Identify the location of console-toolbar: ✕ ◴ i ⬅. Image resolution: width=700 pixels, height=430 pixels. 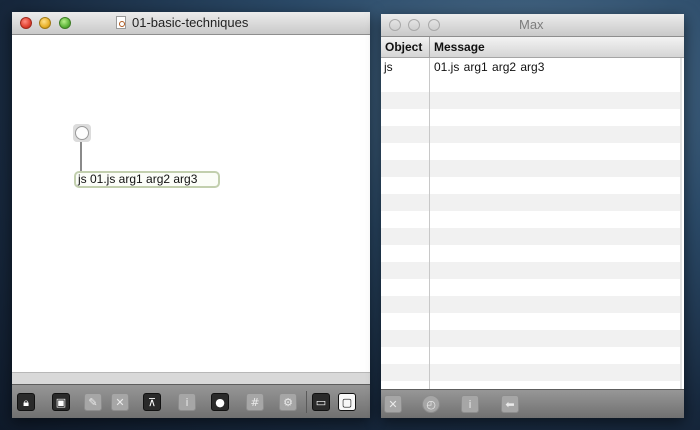
(532, 403).